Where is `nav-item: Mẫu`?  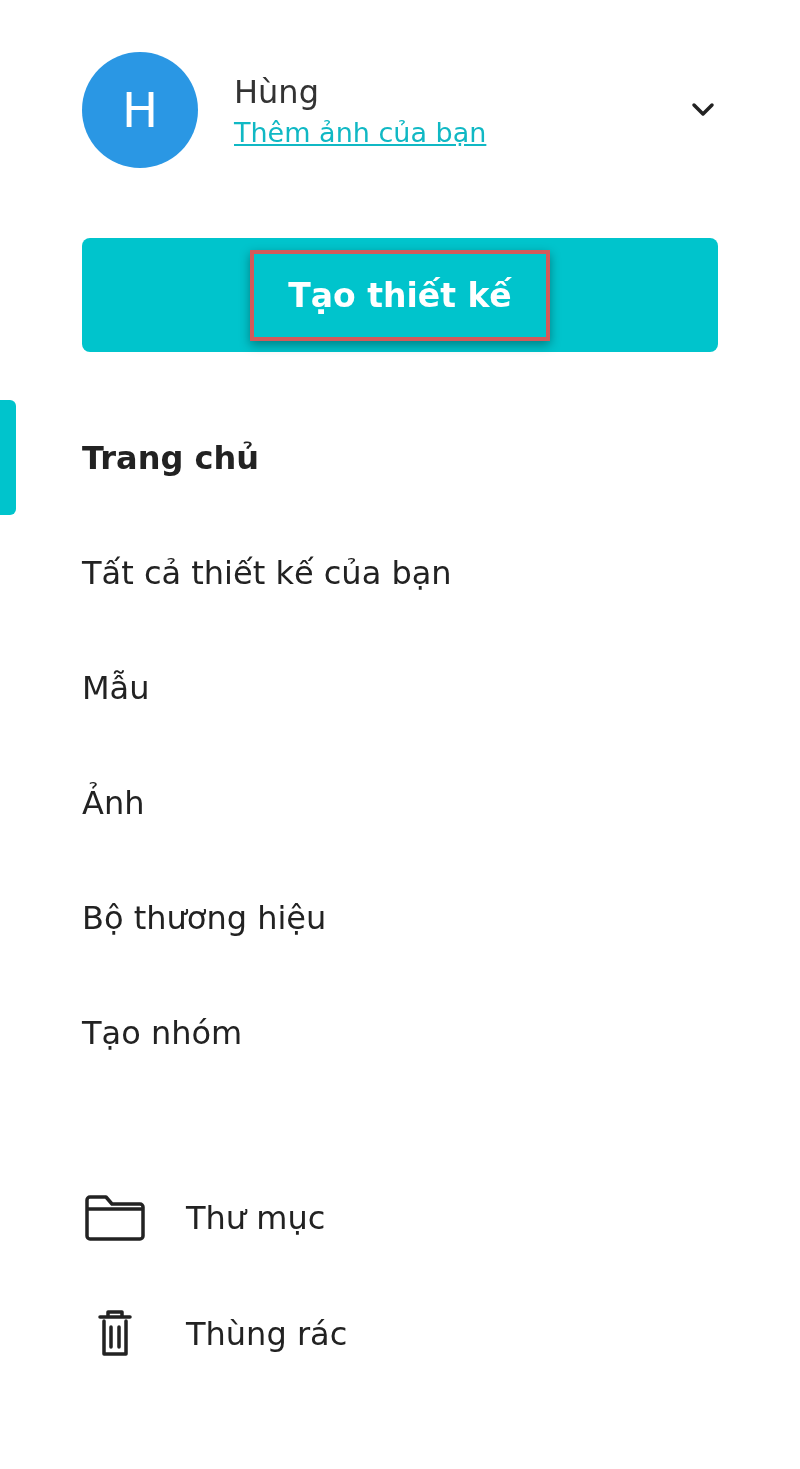
nav-item: Mẫu is located at coordinates (116, 687).